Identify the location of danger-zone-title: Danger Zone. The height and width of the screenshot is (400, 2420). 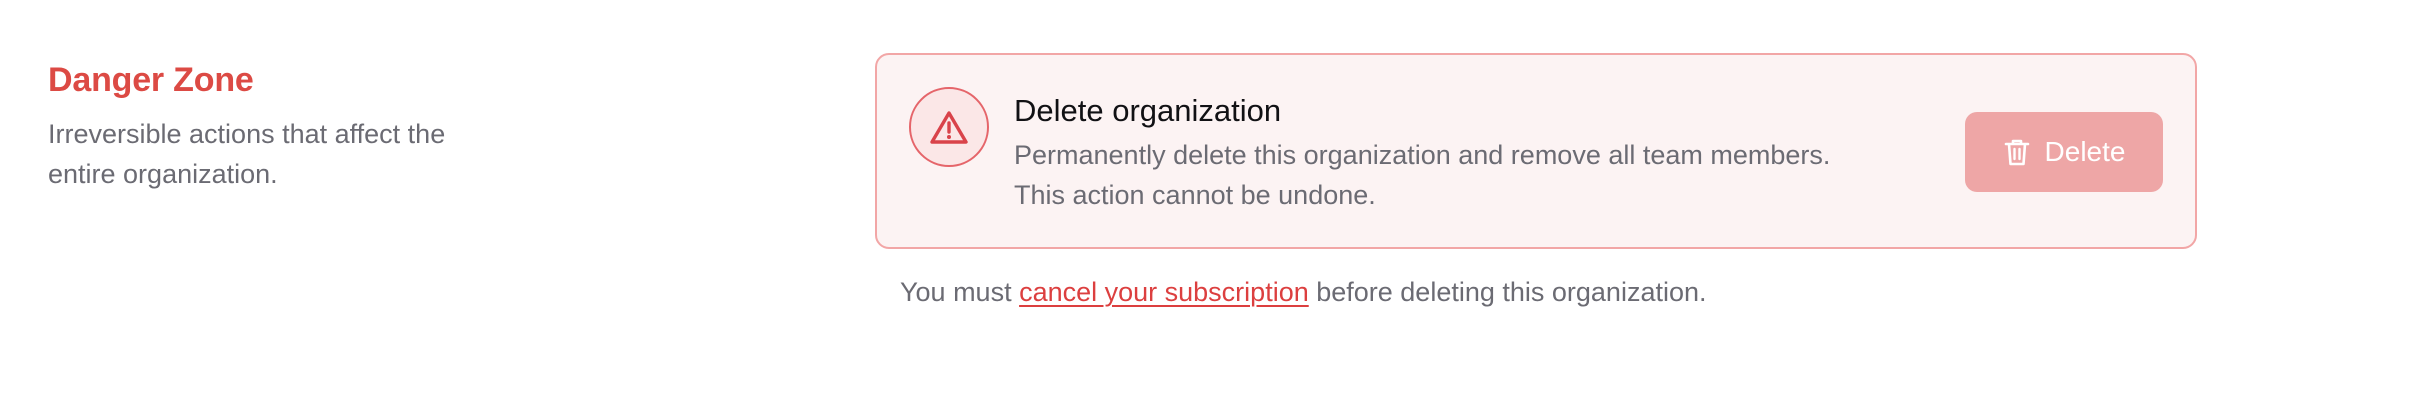
(151, 80).